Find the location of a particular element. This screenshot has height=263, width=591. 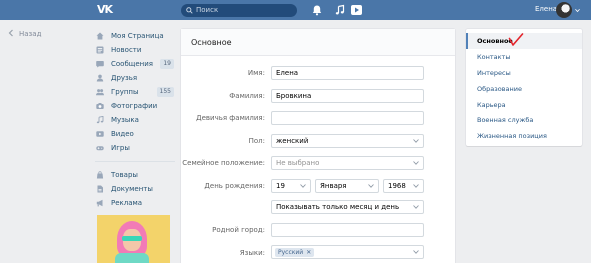

languages-select: Русский ✕ is located at coordinates (347, 252).